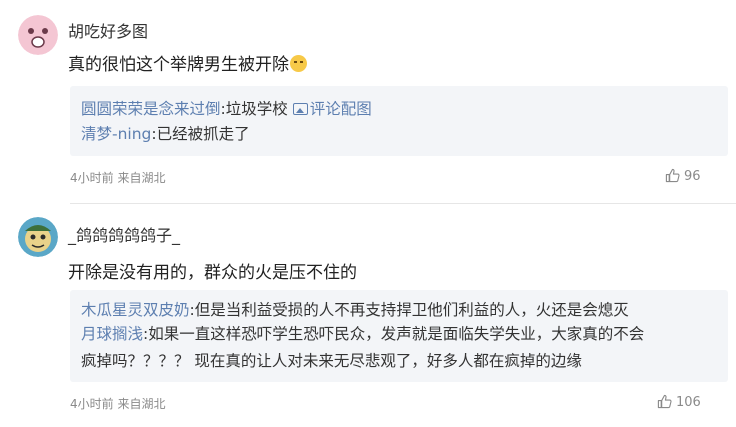 This screenshot has width=736, height=427. I want to click on divider, so click(403, 203).